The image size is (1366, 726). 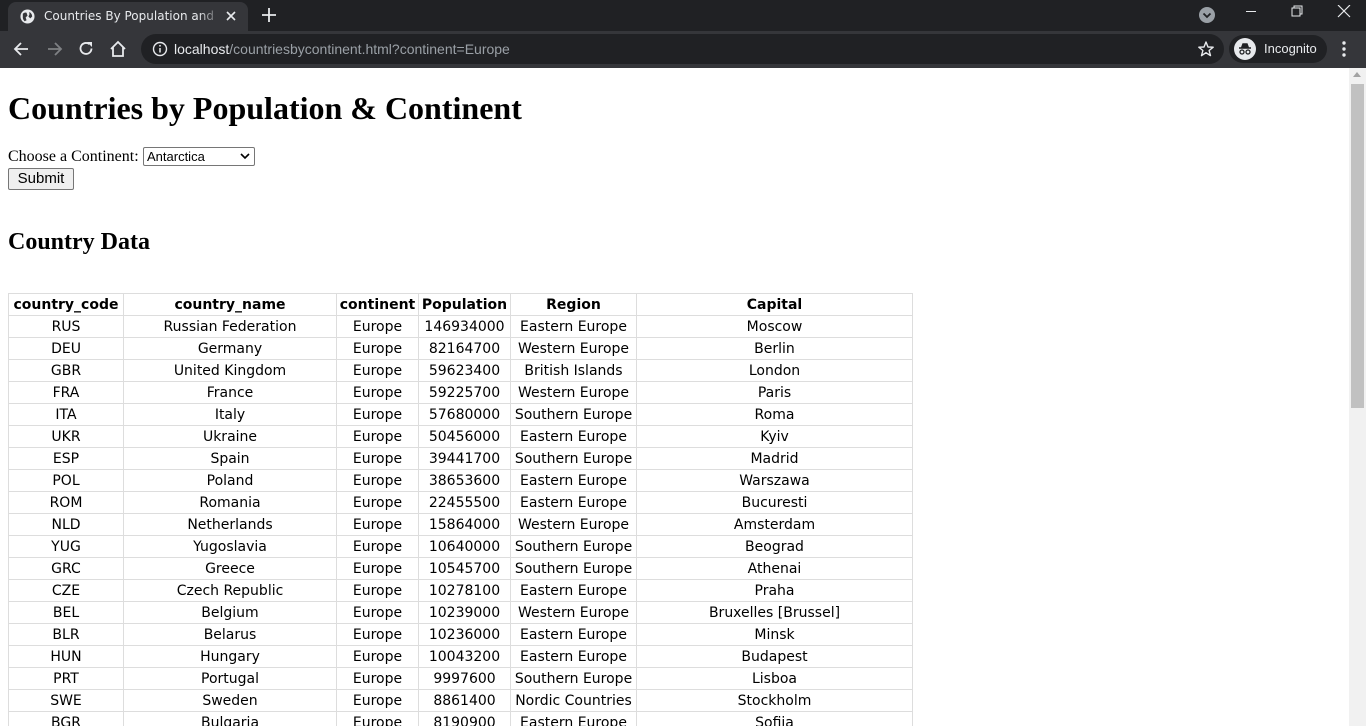 What do you see at coordinates (573, 370) in the screenshot?
I see `table-cell: British Islands` at bounding box center [573, 370].